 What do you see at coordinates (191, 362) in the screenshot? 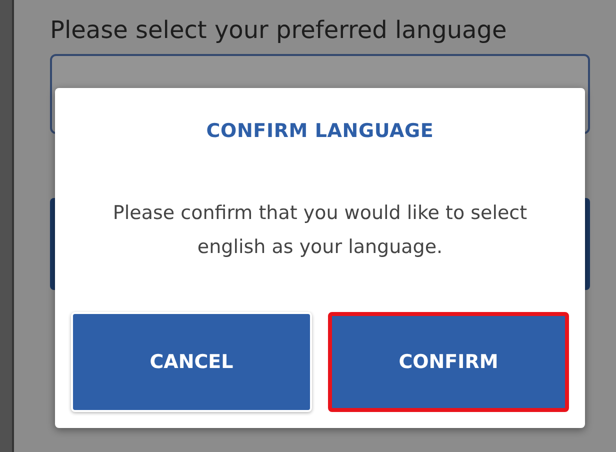
I see `cancel-button: CANCEL` at bounding box center [191, 362].